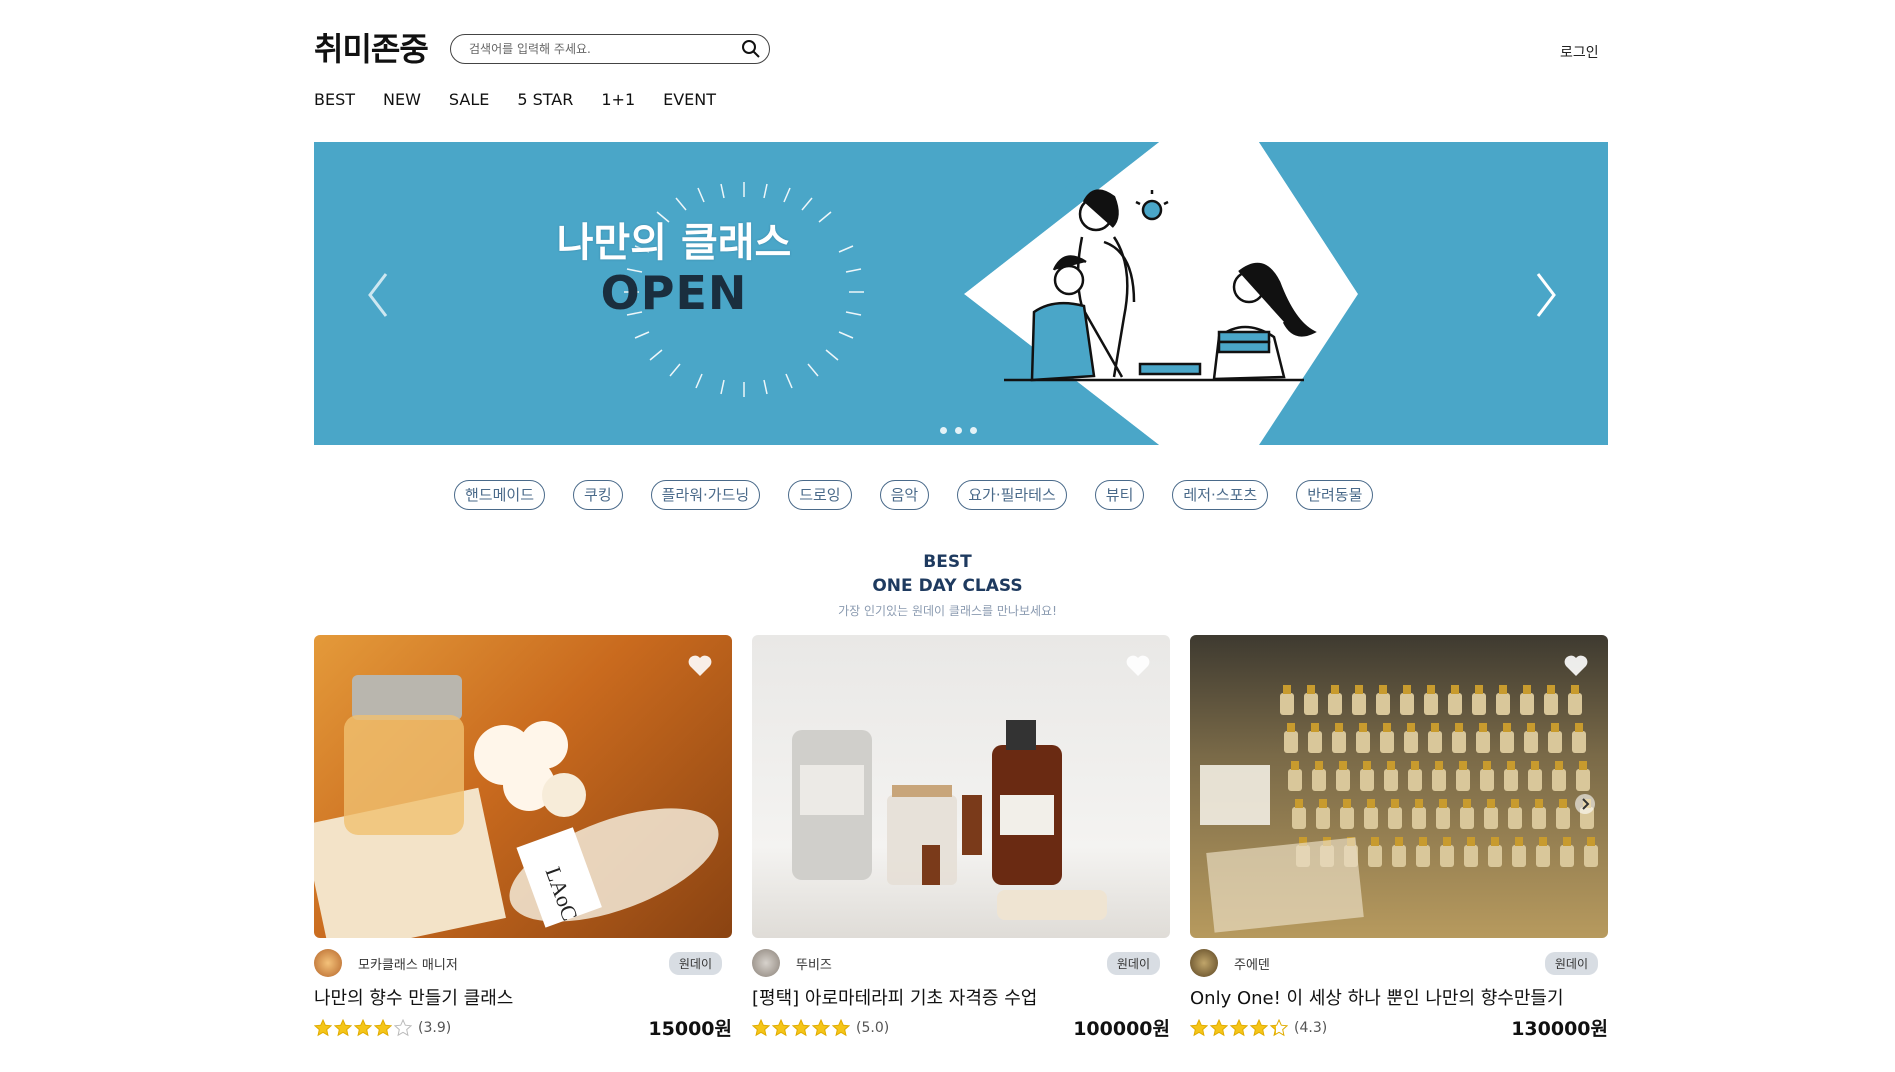  Describe the element at coordinates (1220, 495) in the screenshot. I see `category-leisure: 레저·스포츠` at that location.